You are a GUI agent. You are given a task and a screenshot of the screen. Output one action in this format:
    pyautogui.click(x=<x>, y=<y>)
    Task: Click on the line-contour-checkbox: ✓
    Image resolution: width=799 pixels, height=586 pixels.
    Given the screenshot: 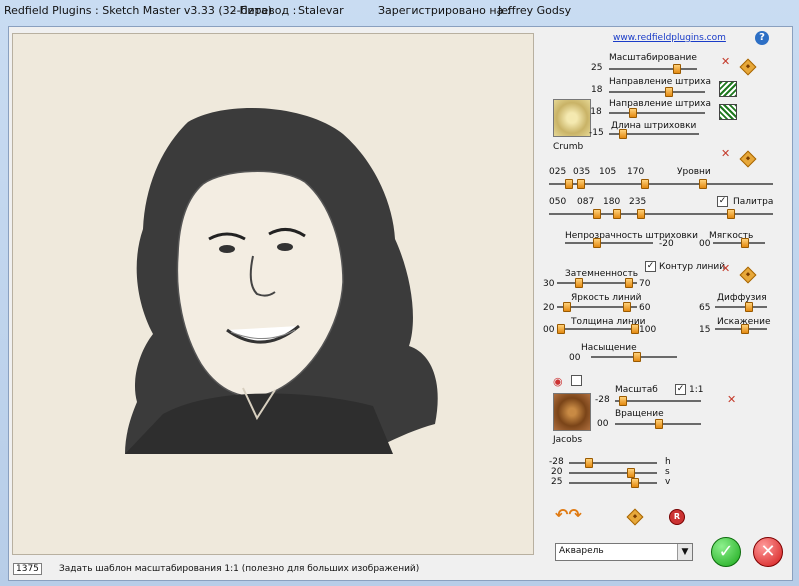 What is the action you would take?
    pyautogui.click(x=650, y=266)
    